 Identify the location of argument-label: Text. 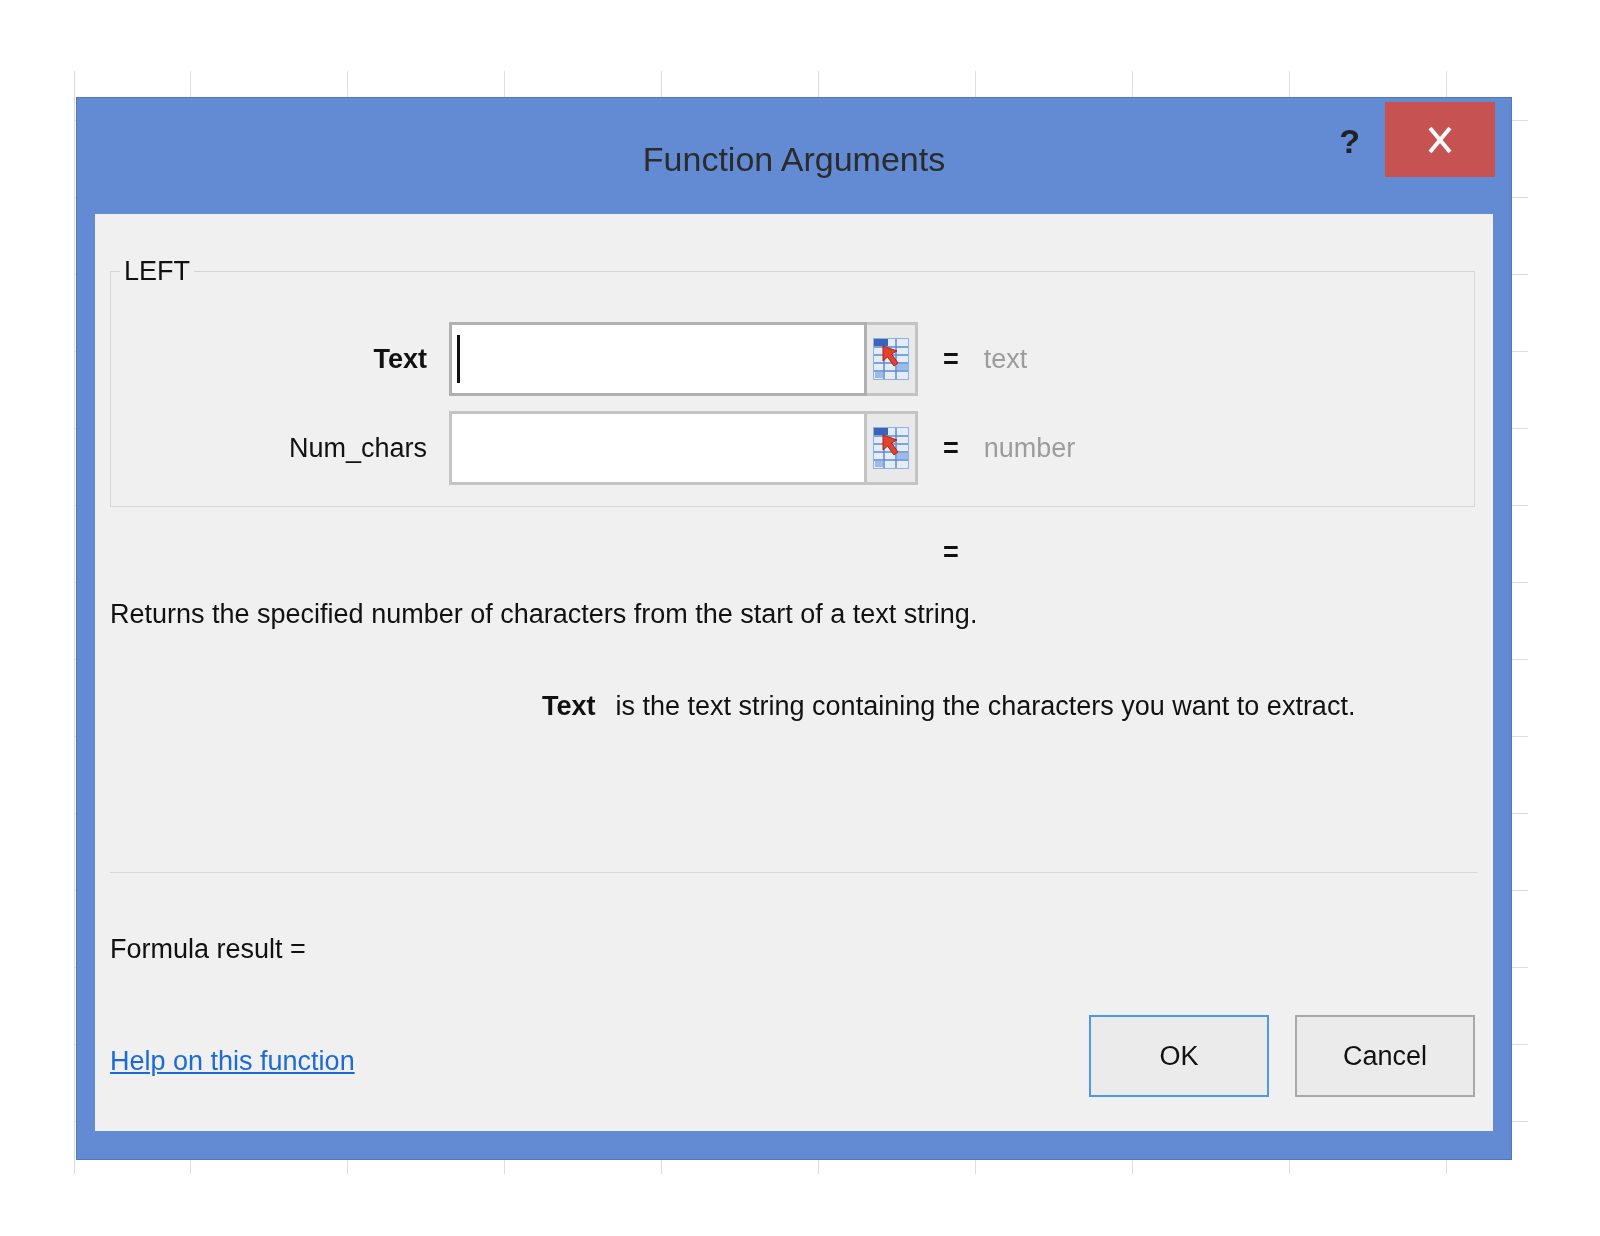
(399, 359).